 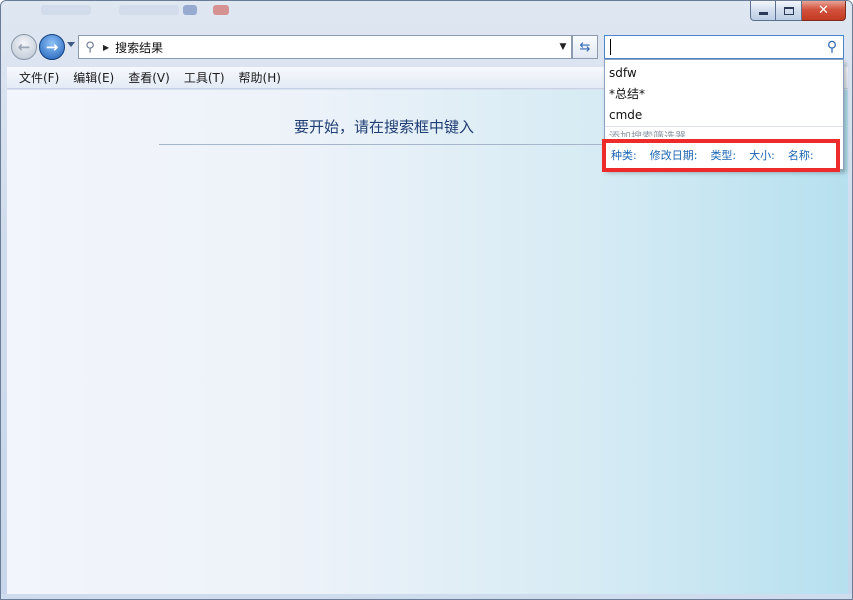 I want to click on refresh-button: ⇆, so click(x=585, y=47).